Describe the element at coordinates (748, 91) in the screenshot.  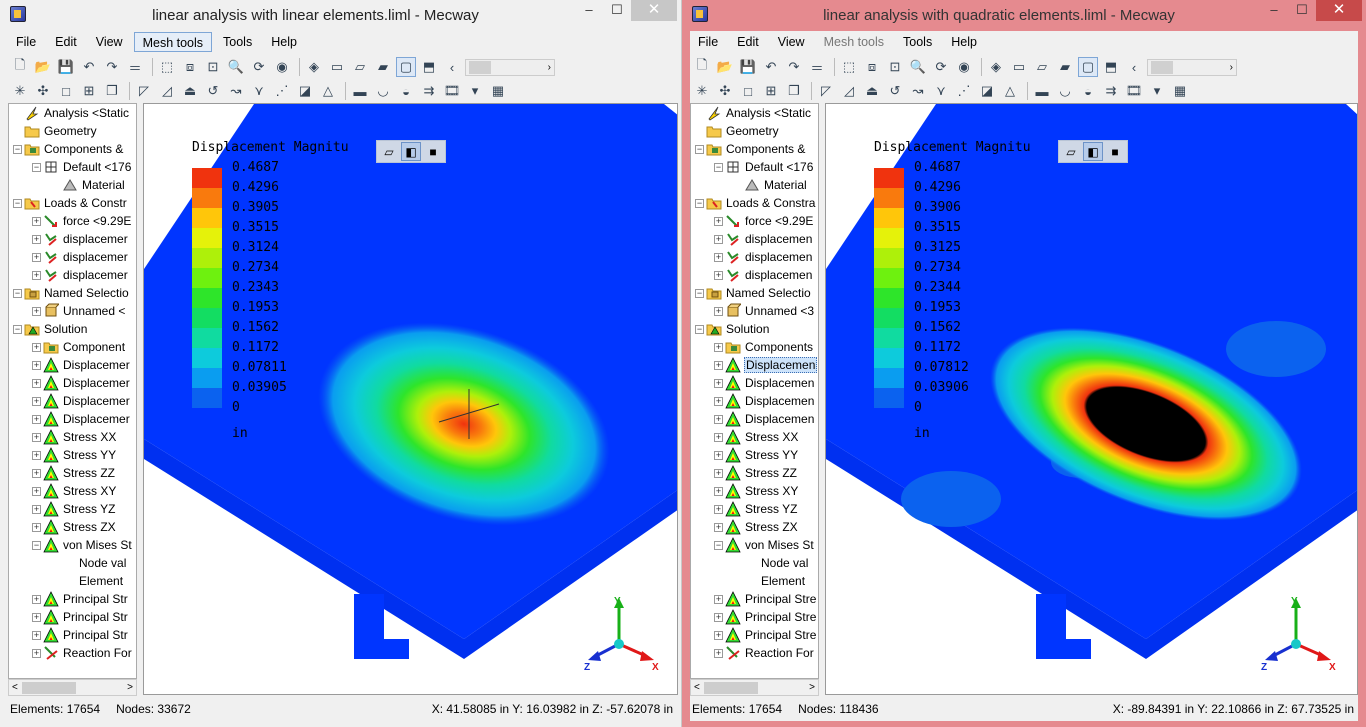
I see `box-icon: □` at that location.